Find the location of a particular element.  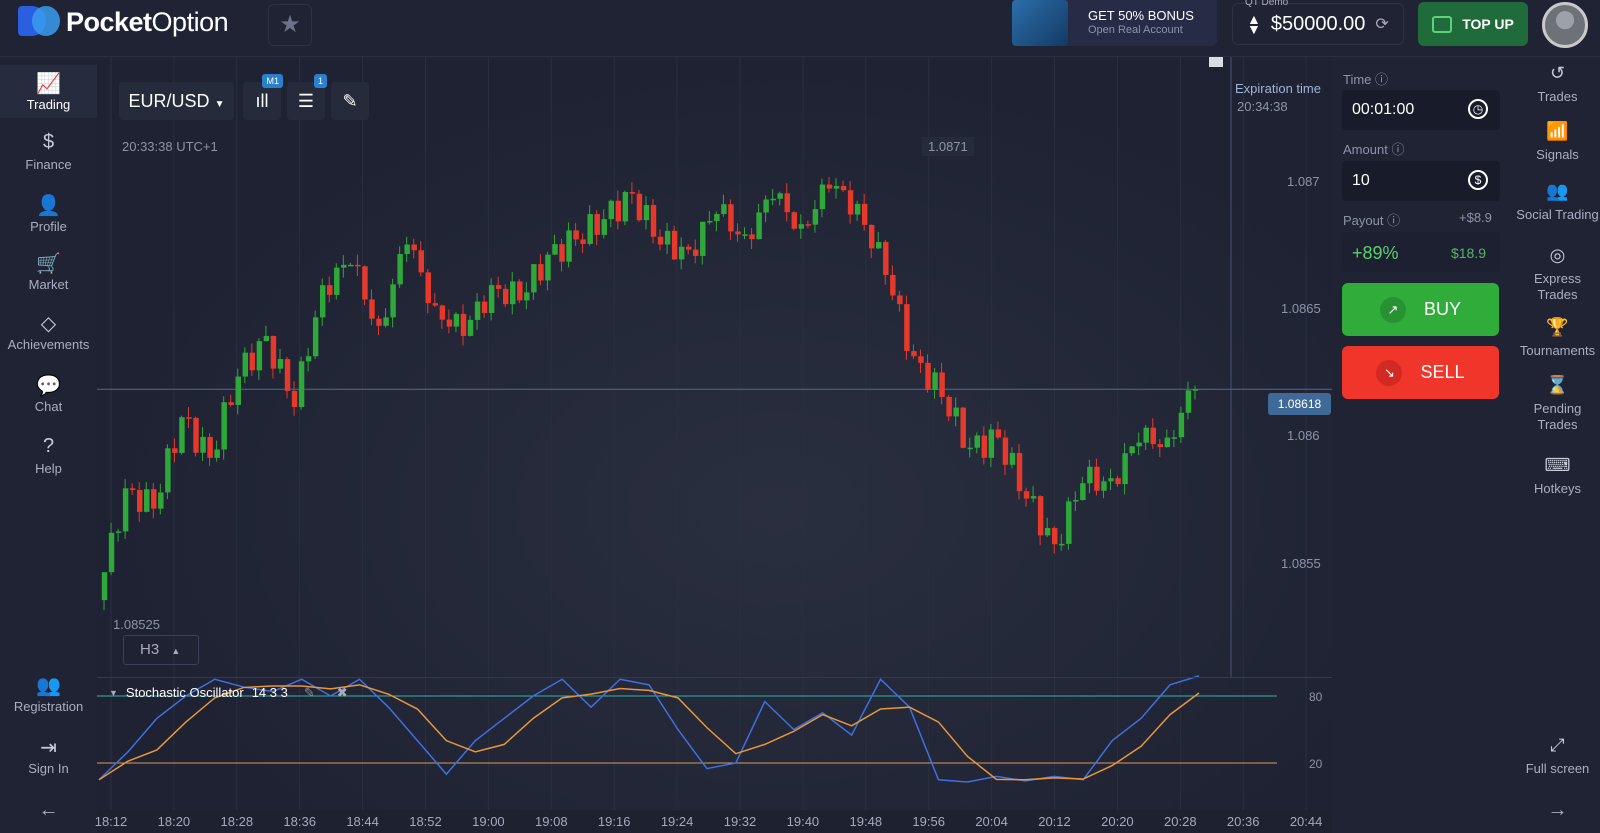

time-tick: 19:56 is located at coordinates (928, 821).